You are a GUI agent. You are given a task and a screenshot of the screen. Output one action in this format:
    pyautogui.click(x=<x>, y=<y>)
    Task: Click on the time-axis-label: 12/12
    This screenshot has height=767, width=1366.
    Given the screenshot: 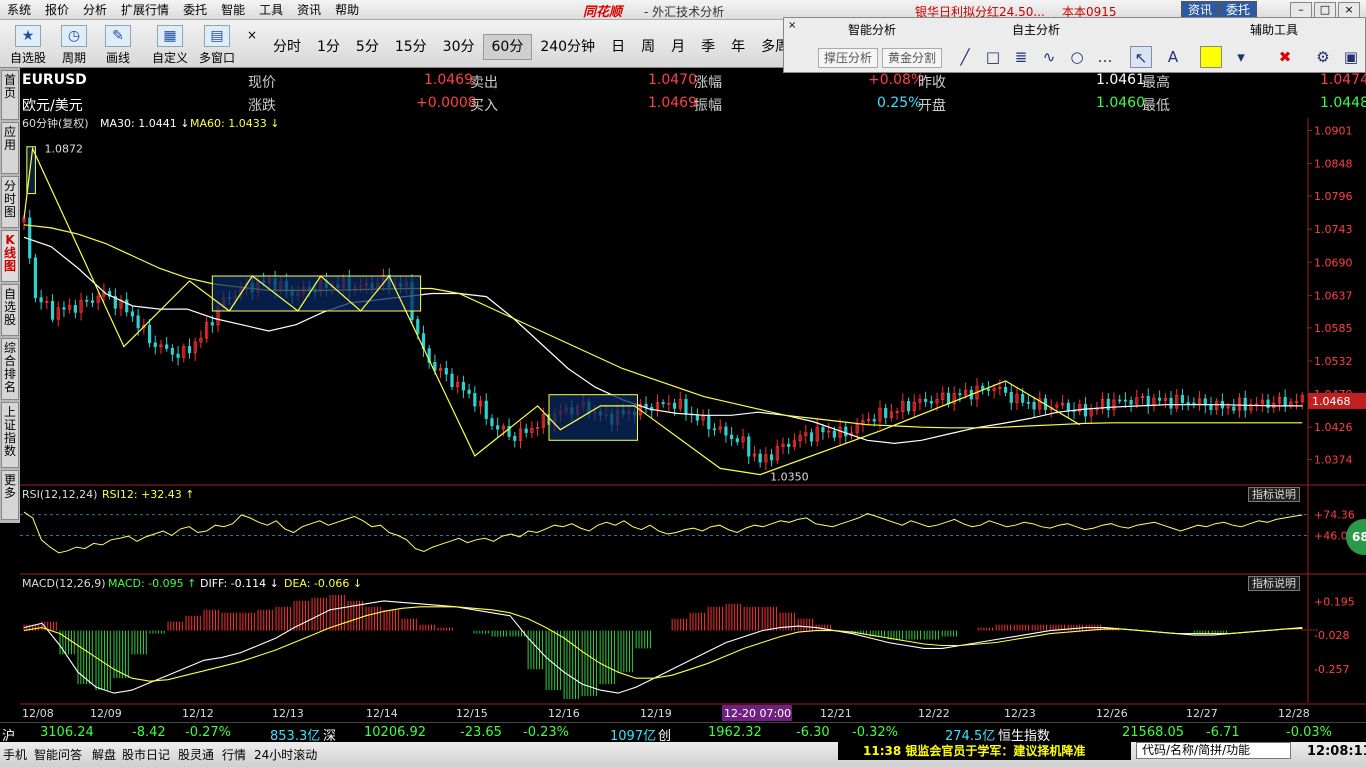 What is the action you would take?
    pyautogui.click(x=198, y=713)
    